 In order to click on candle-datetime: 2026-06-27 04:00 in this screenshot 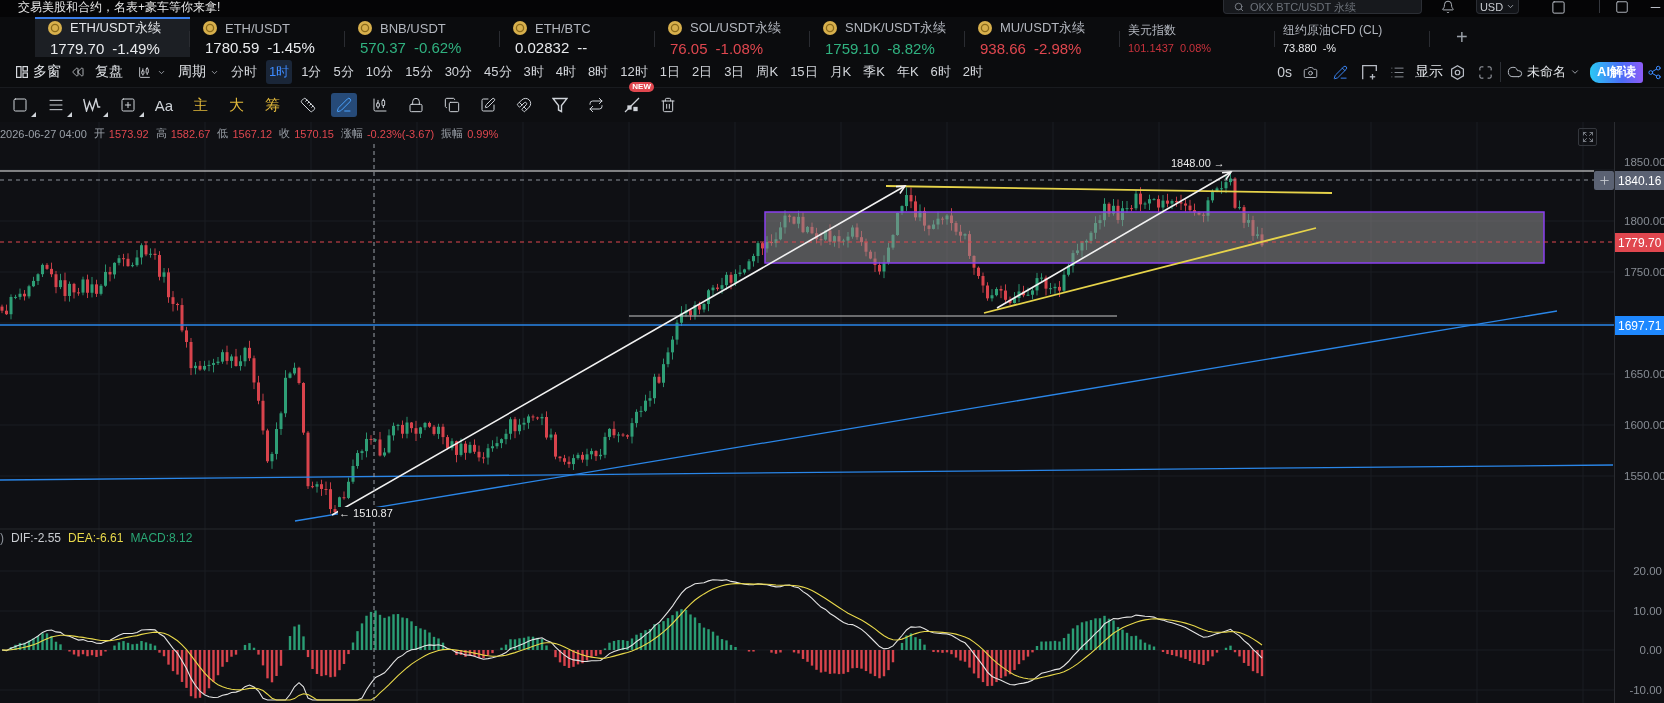, I will do `click(43, 133)`.